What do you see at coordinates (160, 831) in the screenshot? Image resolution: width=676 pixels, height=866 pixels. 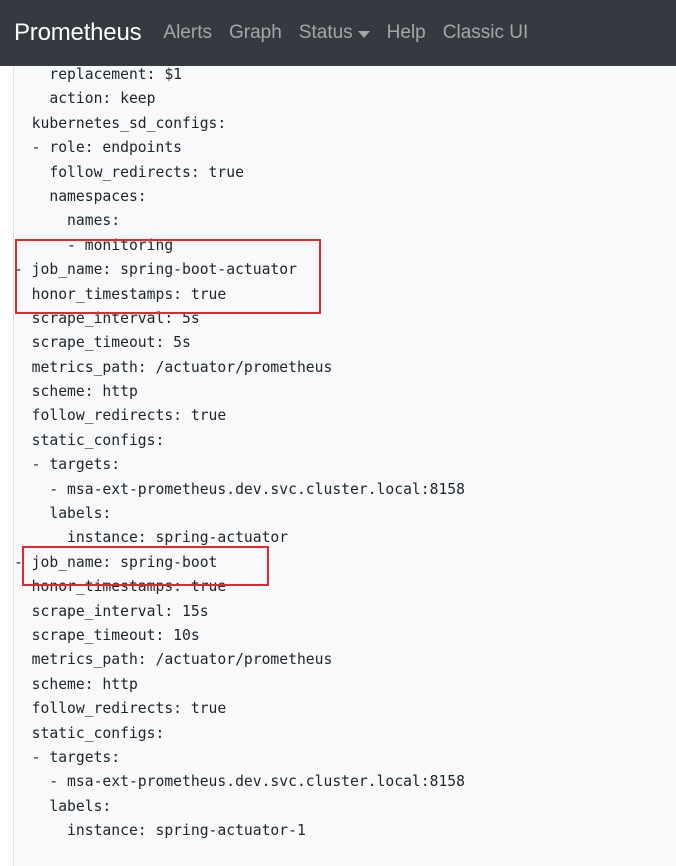 I see `config-line: instance: spring-actuator-1` at bounding box center [160, 831].